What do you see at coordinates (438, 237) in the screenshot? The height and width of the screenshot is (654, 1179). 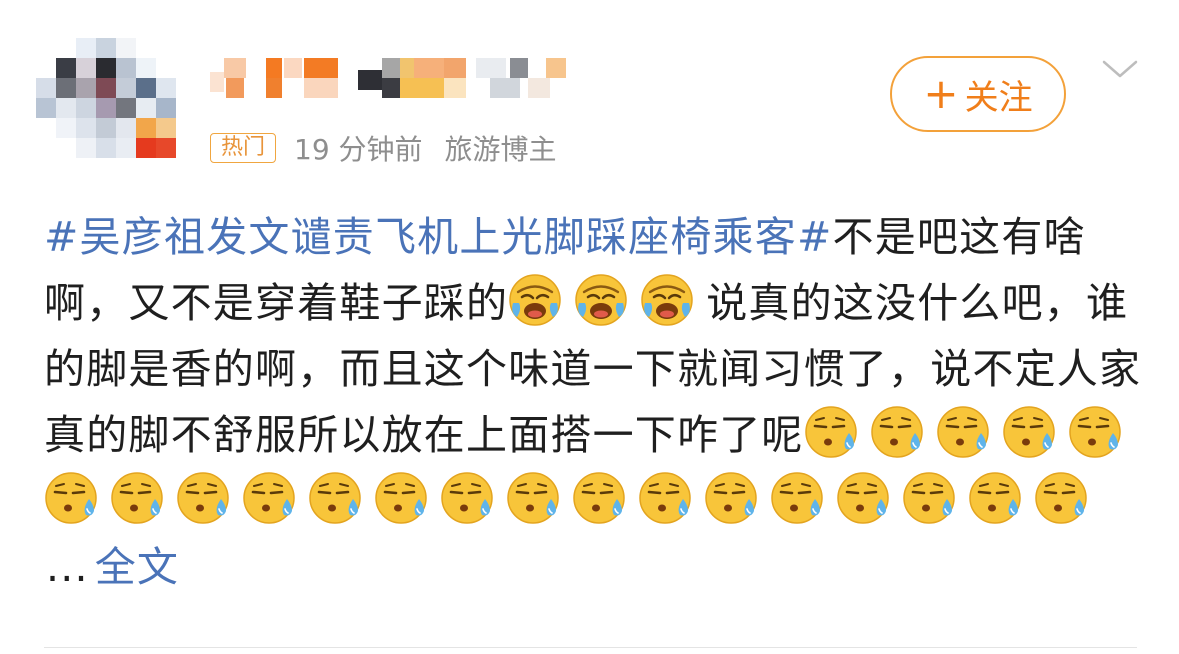 I see `topic-link: #吴彦祖发文谴责飞机上光脚踩座椅乘客#` at bounding box center [438, 237].